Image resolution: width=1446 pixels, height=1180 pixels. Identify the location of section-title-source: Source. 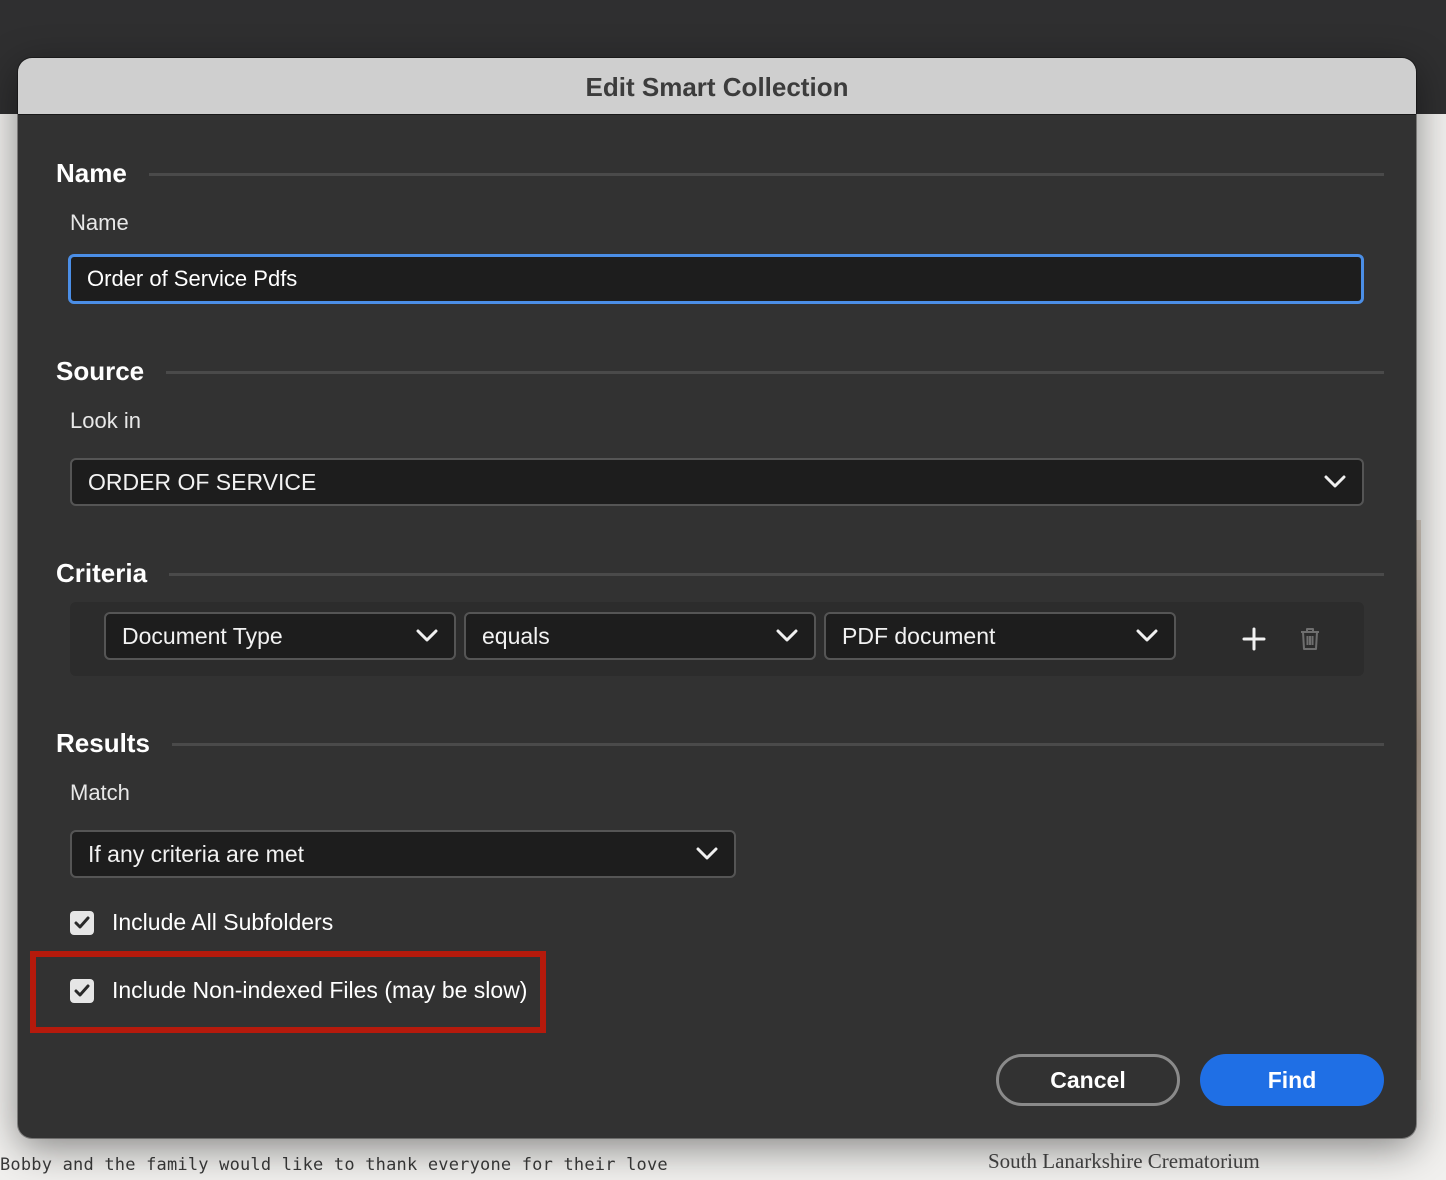
(100, 371).